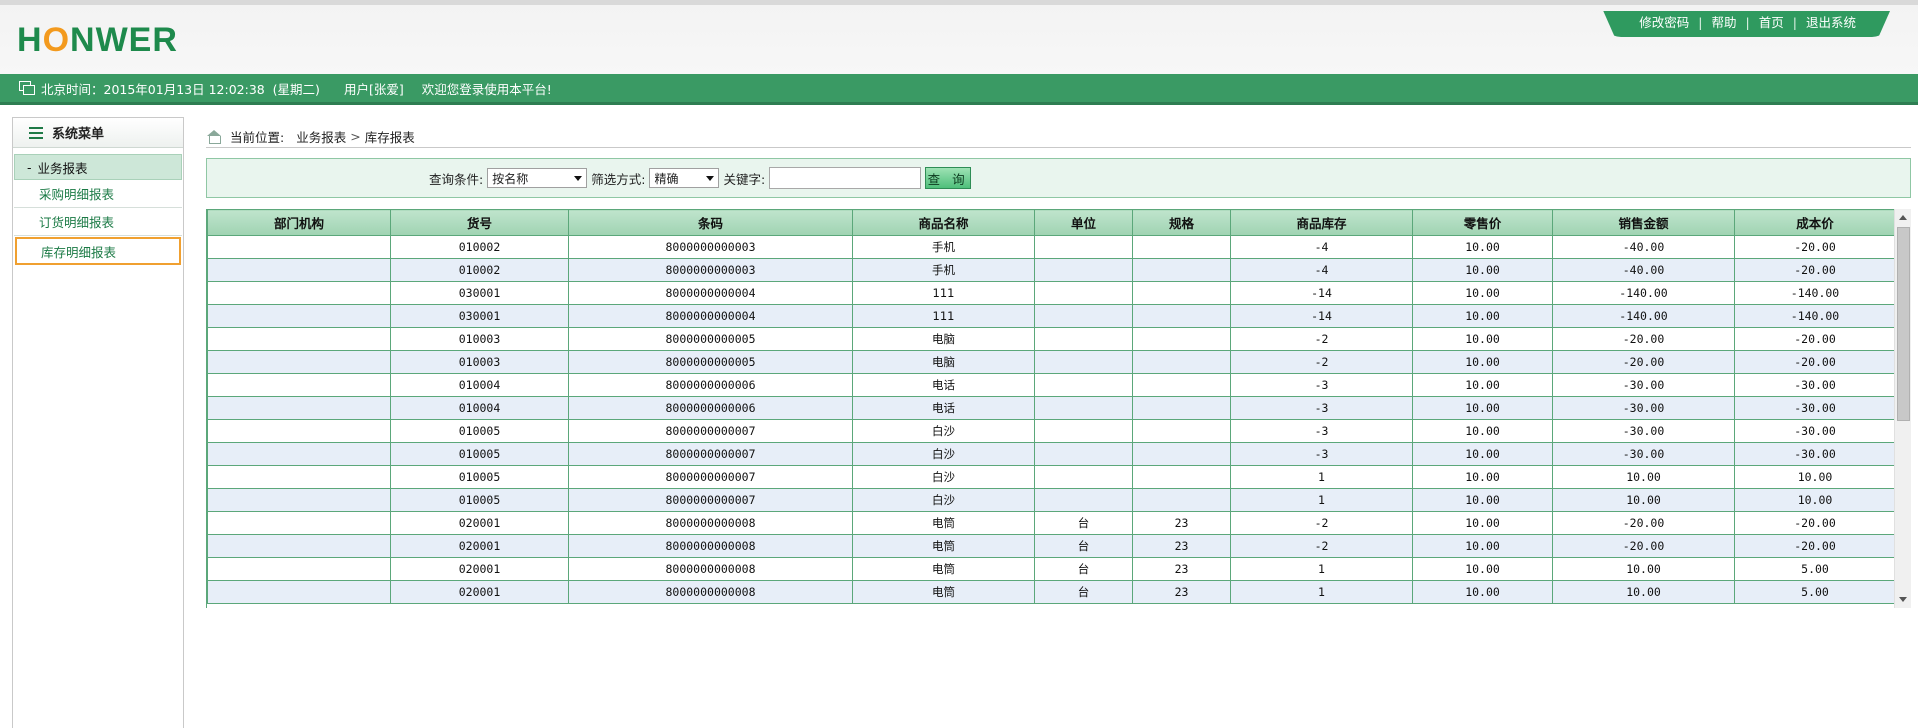 The image size is (1918, 728). What do you see at coordinates (1903, 324) in the screenshot?
I see `scroll-thumb` at bounding box center [1903, 324].